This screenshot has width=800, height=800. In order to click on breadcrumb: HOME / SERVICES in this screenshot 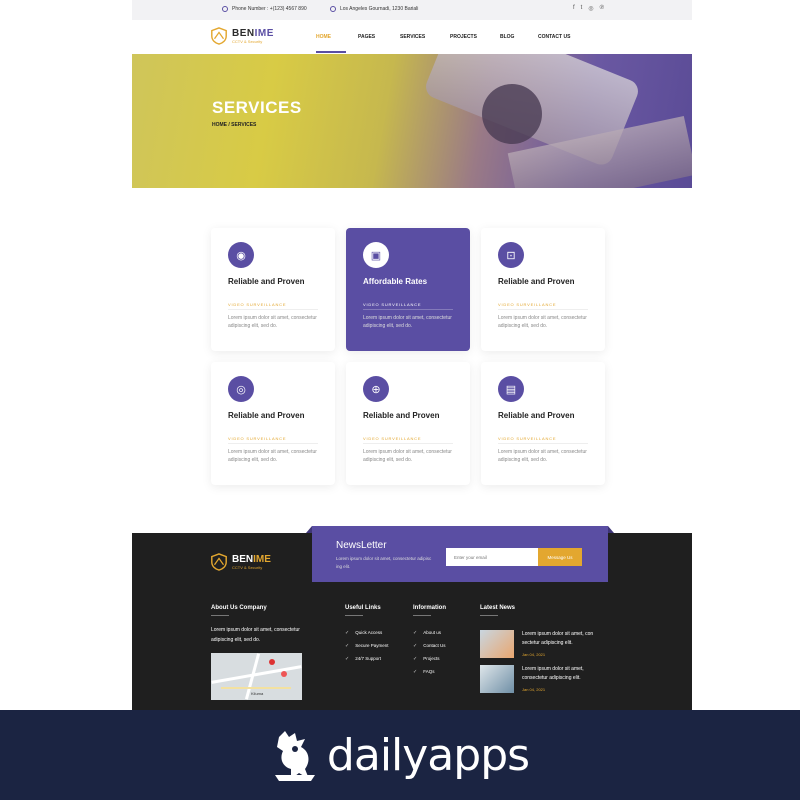, I will do `click(234, 125)`.